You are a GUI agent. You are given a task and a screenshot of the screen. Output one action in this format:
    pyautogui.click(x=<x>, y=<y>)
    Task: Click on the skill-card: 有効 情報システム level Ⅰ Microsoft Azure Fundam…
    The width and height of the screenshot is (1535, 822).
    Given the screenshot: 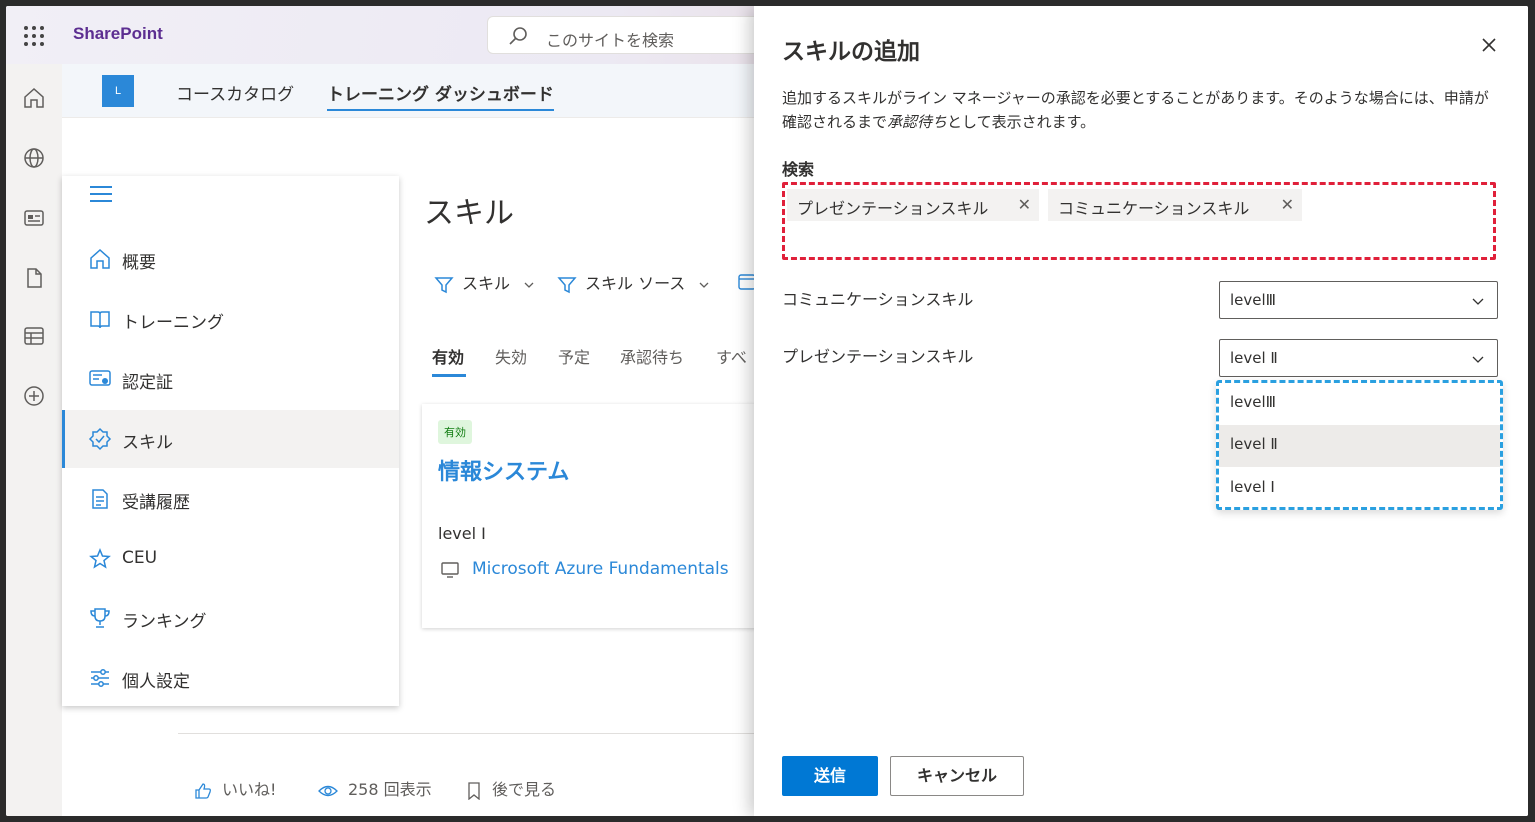 What is the action you would take?
    pyautogui.click(x=592, y=516)
    